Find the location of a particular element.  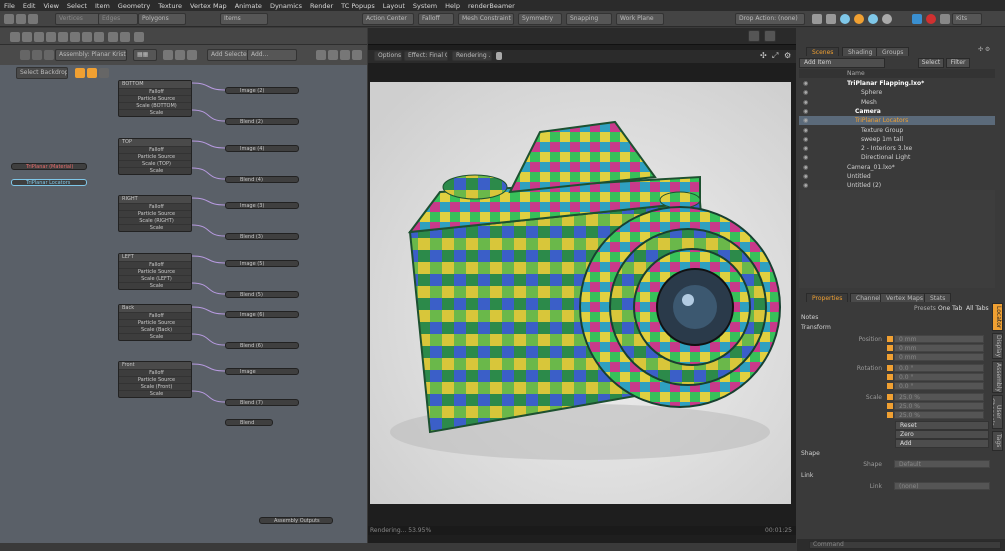

tab-stats: Stats is located at coordinates (938, 297).